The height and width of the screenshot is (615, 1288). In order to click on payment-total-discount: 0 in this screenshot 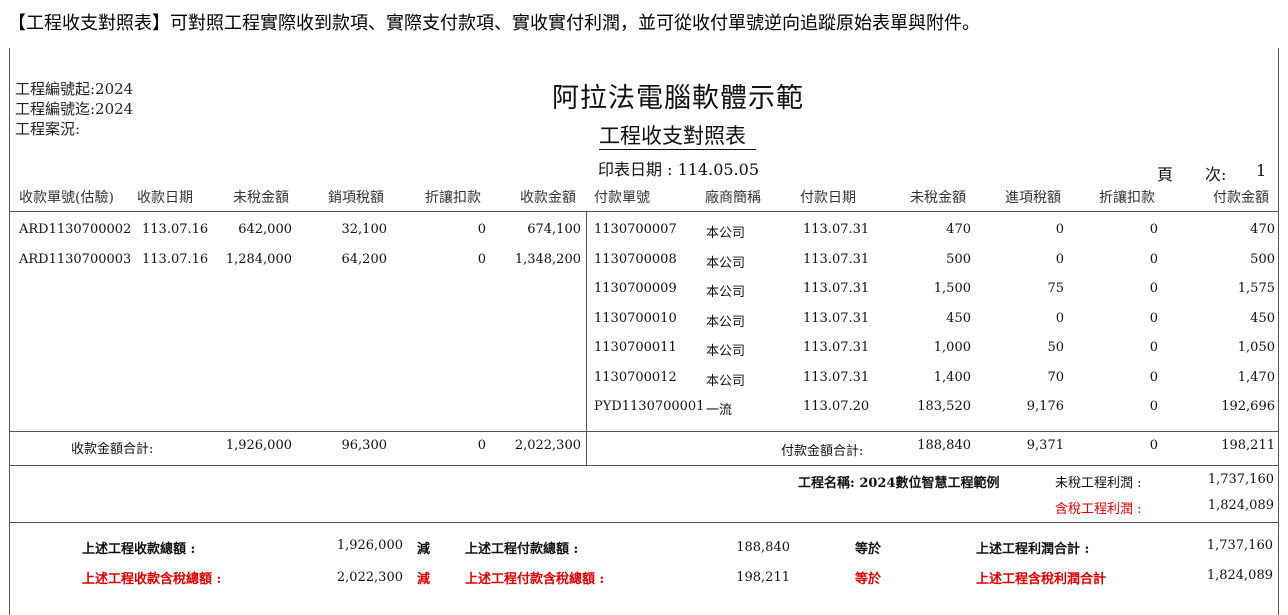, I will do `click(1153, 445)`.